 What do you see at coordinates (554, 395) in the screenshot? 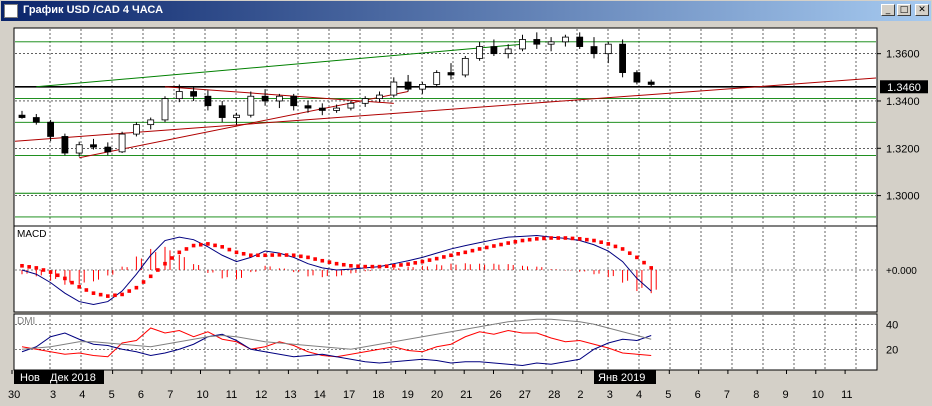
I see `time-tick-label: 28` at bounding box center [554, 395].